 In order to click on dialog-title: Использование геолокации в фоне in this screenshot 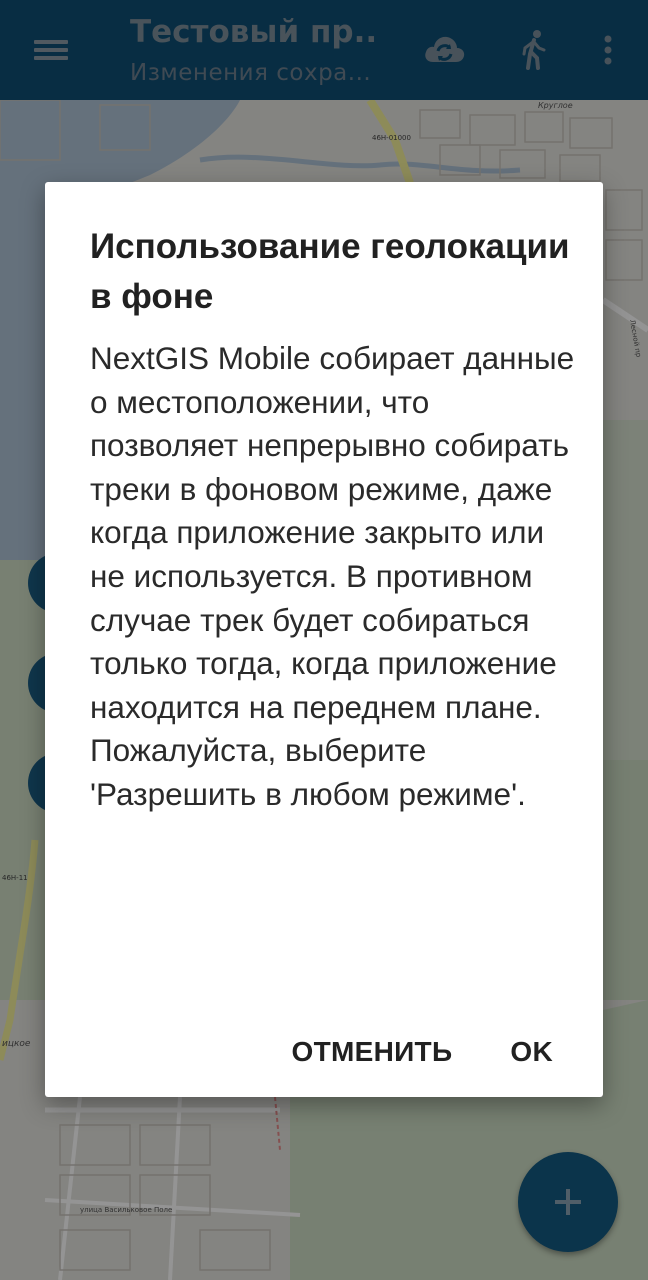, I will do `click(330, 271)`.